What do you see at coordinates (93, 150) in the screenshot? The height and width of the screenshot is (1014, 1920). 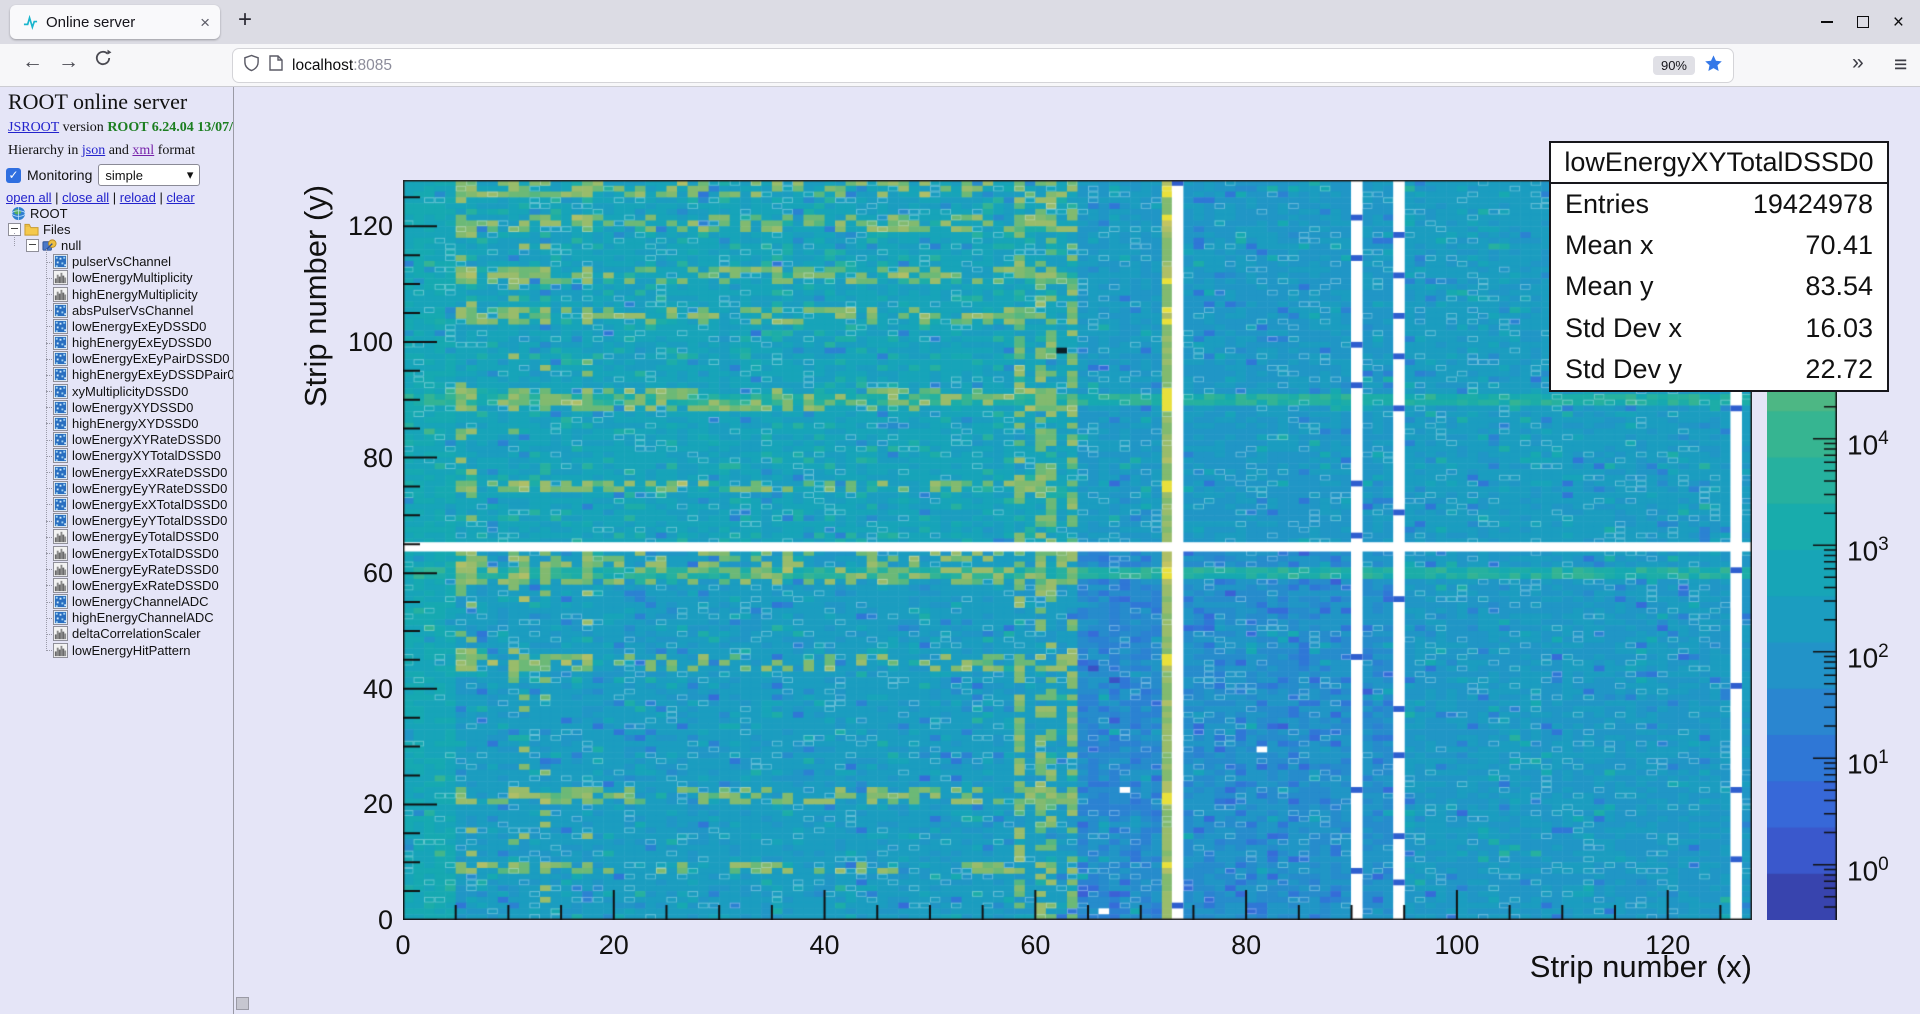 I see `json-link: json` at bounding box center [93, 150].